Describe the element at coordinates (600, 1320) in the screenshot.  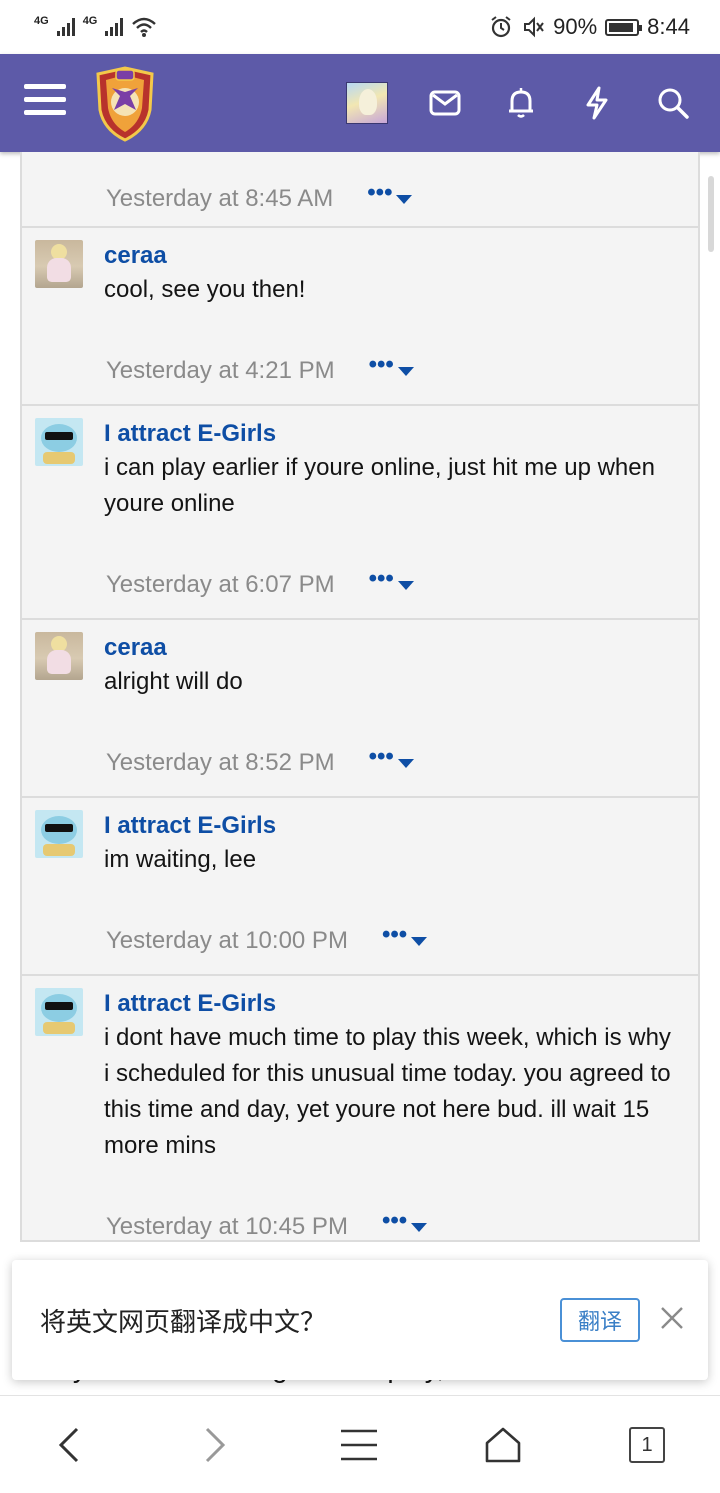
I see `translate-button: 翻译` at that location.